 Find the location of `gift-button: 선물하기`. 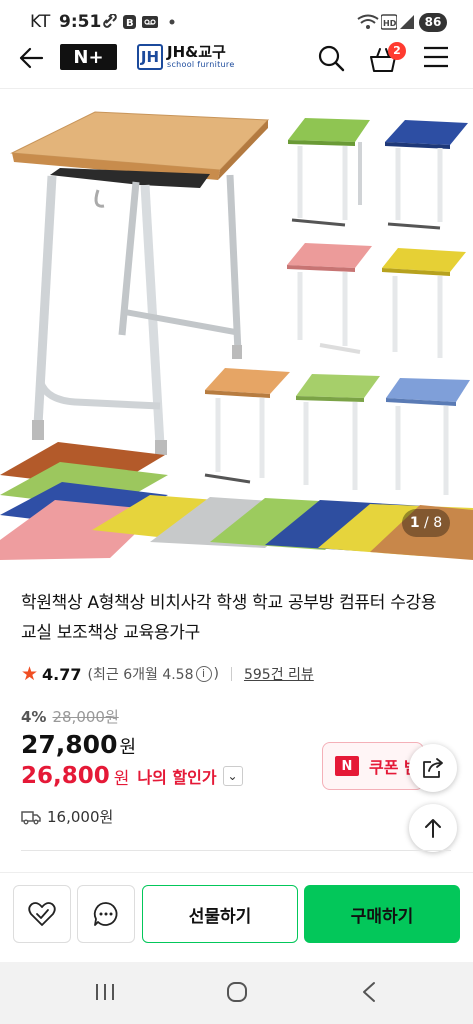

gift-button: 선물하기 is located at coordinates (220, 914).